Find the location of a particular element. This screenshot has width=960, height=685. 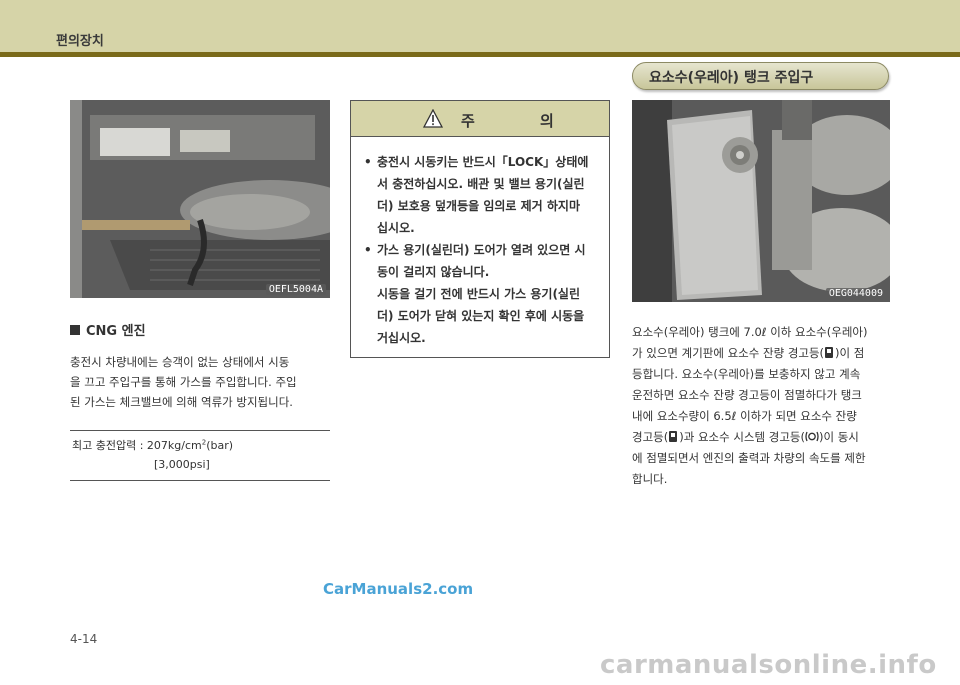

paragraph-line: 된 가스는 체크밸브에 의해 역류가 방지됩니다. is located at coordinates (181, 402).